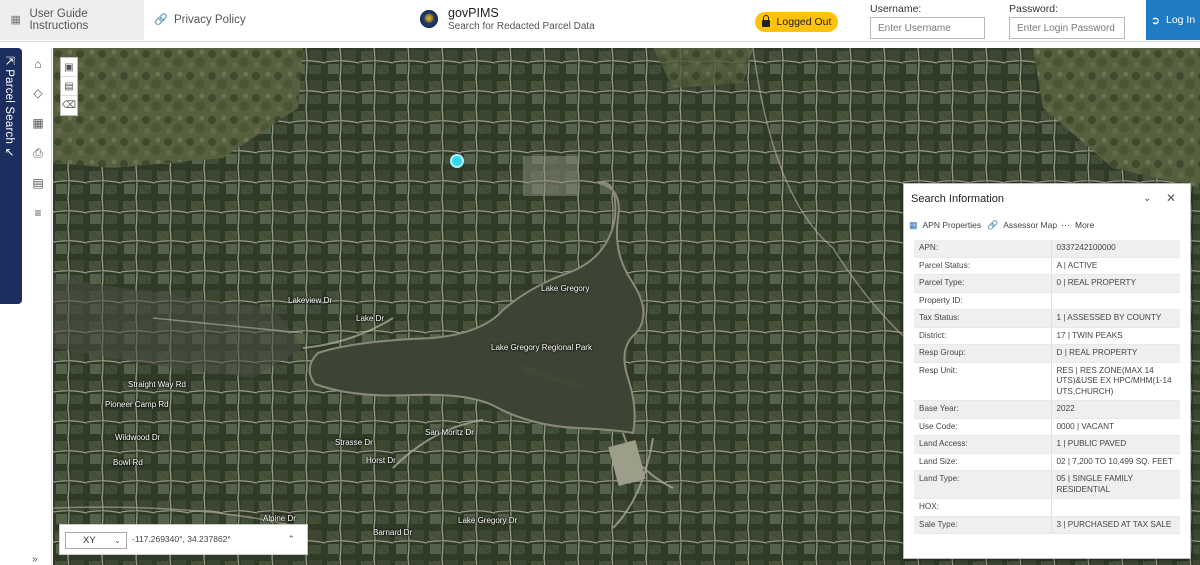  Describe the element at coordinates (128, 462) in the screenshot. I see `map-label-bowl: Bowl Rd` at that location.